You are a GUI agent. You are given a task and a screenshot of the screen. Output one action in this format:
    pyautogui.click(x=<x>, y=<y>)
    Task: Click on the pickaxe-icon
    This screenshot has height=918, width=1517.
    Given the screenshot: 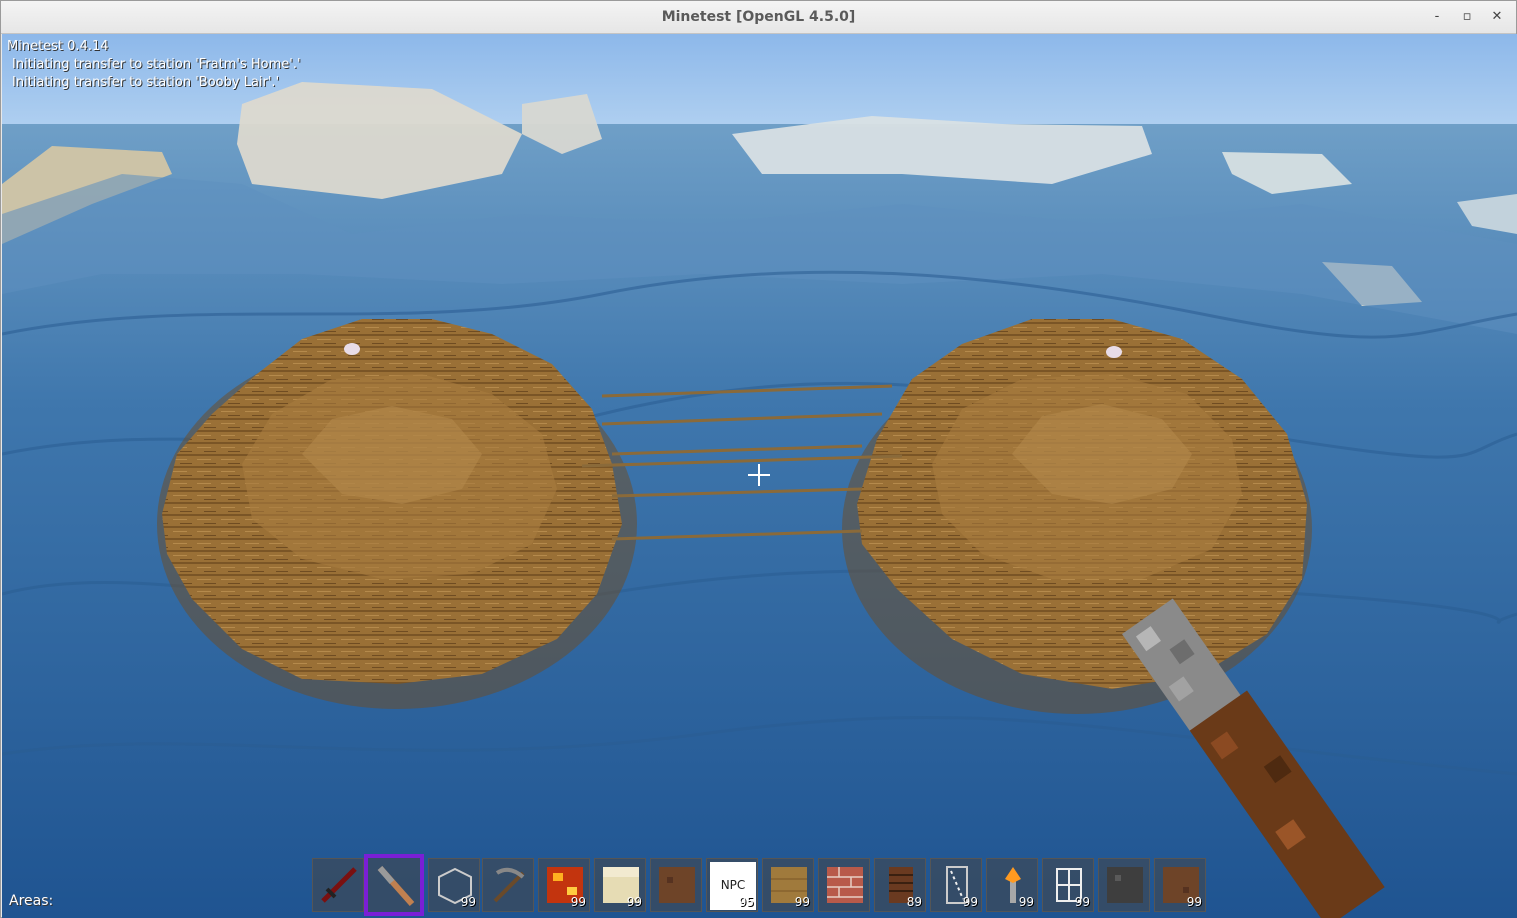 What is the action you would take?
    pyautogui.click(x=509, y=885)
    